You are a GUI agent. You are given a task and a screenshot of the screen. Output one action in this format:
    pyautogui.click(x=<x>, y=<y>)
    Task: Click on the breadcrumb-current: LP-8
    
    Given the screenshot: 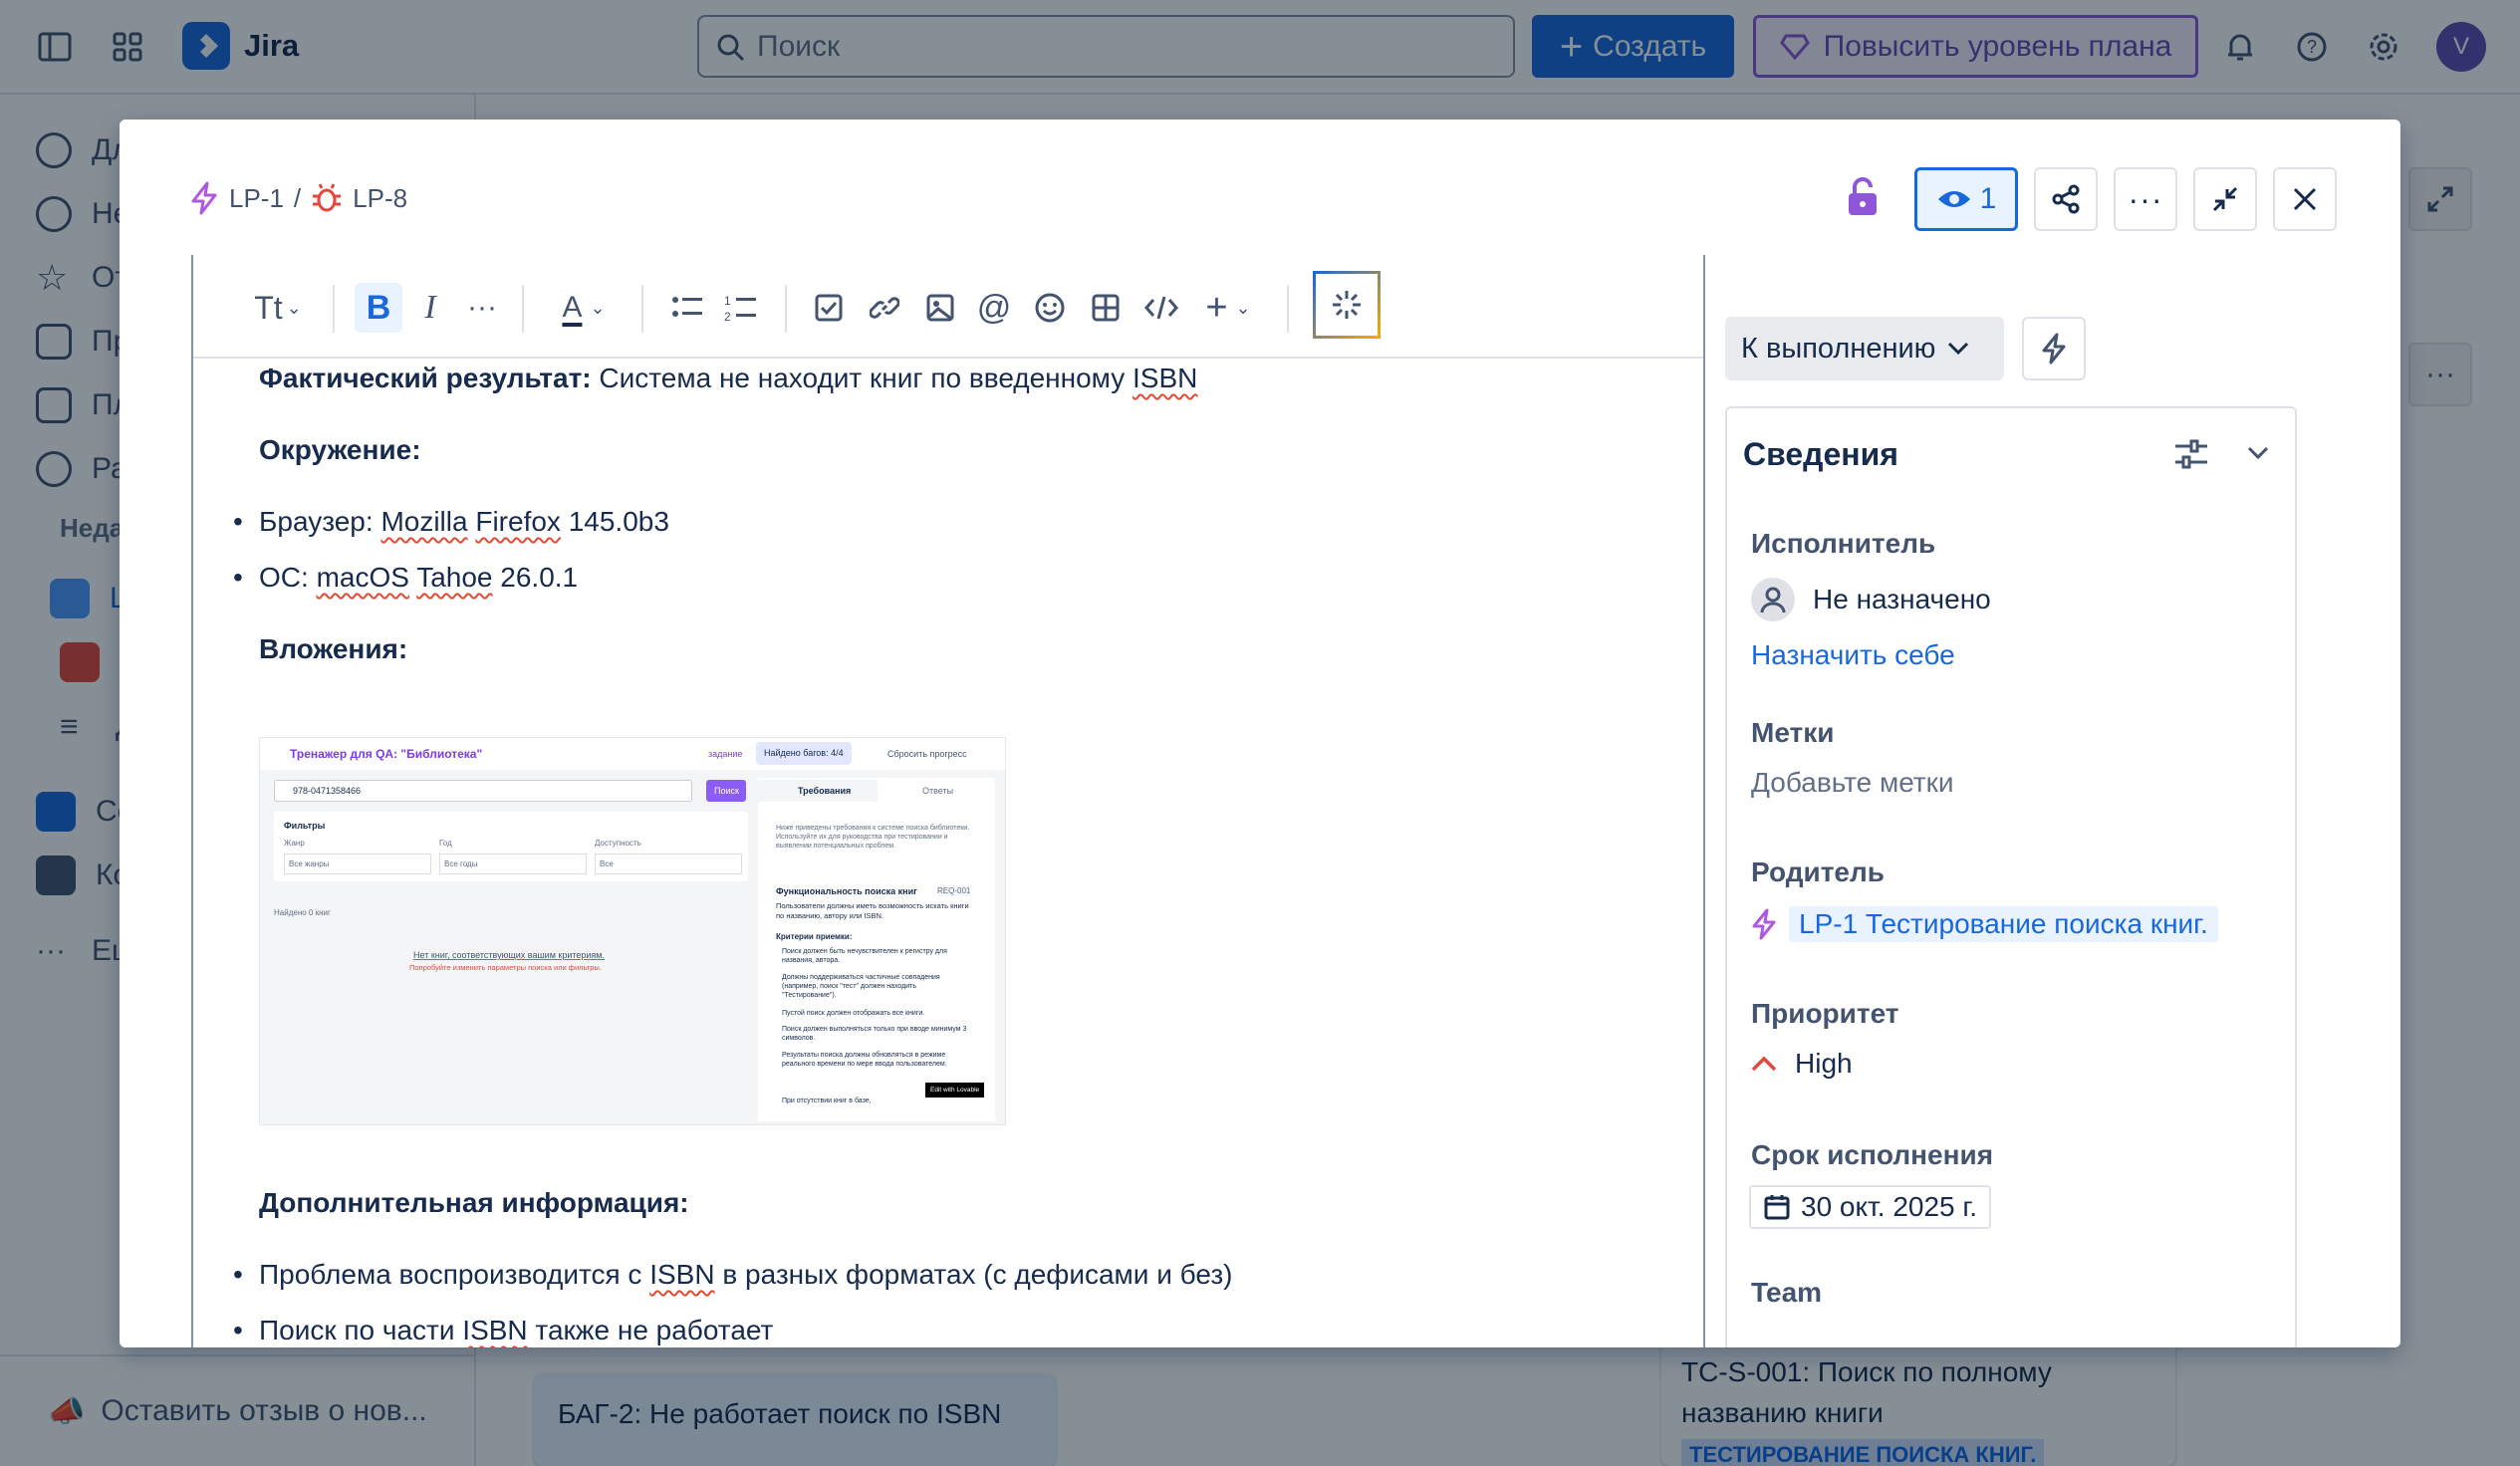 What is the action you would take?
    pyautogui.click(x=359, y=198)
    